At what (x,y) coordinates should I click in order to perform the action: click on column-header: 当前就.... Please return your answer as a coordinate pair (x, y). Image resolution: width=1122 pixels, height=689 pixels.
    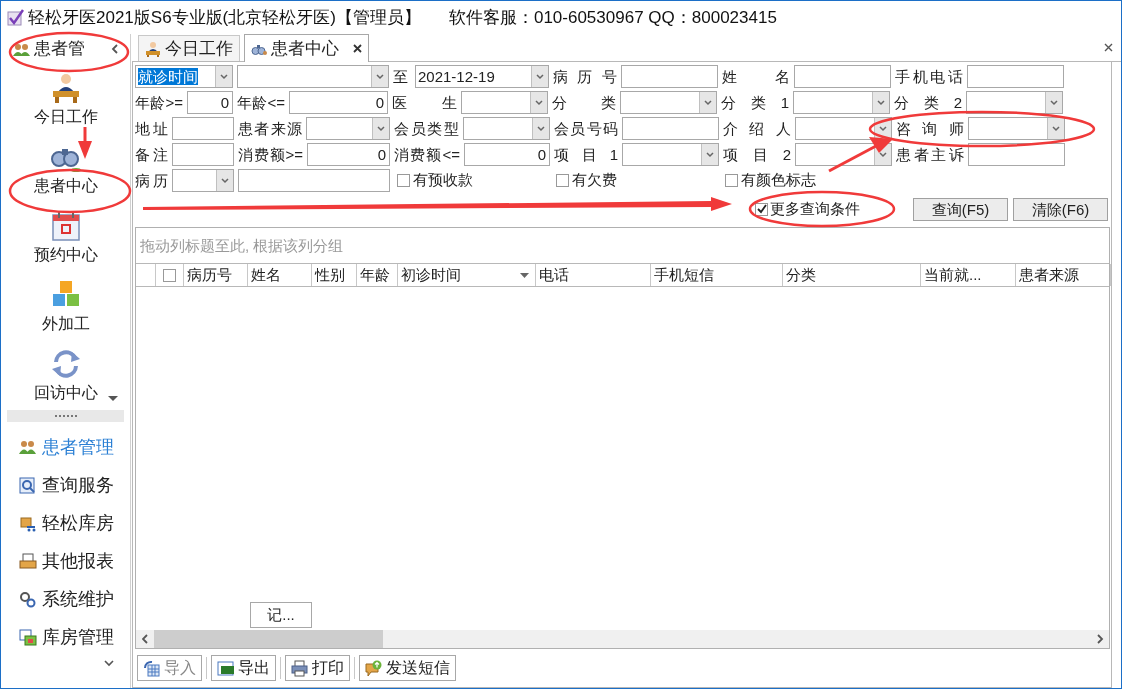
    Looking at the image, I should click on (968, 275).